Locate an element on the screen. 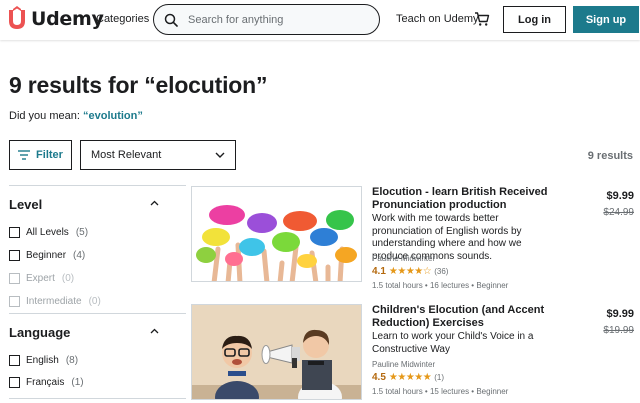 Image resolution: width=640 pixels, height=403 pixels. course-original-price: $24.99 is located at coordinates (618, 212).